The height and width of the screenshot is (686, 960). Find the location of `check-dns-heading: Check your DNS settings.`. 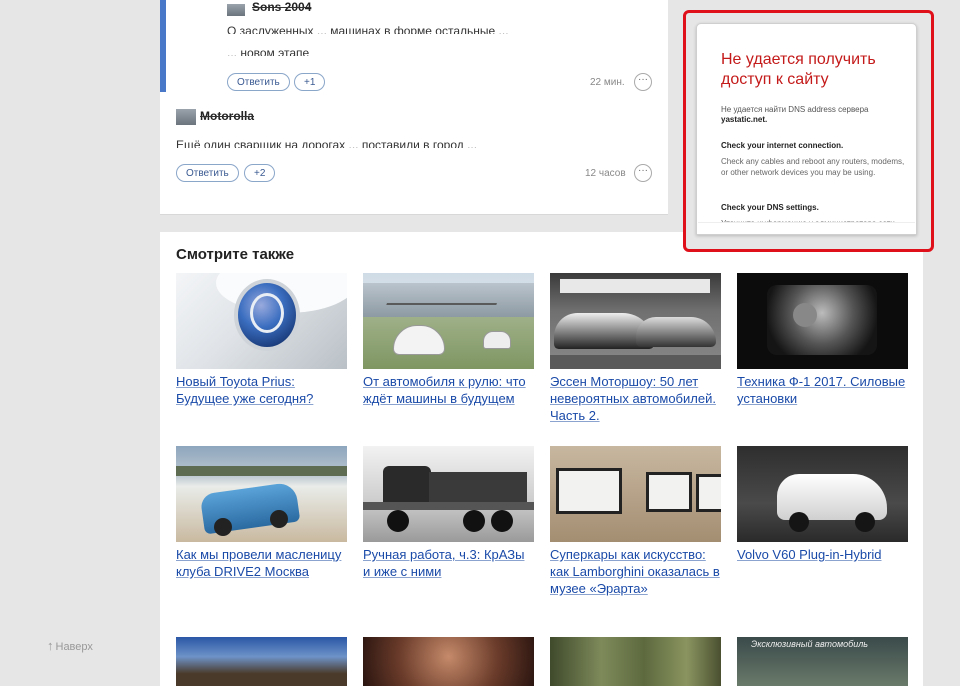

check-dns-heading: Check your DNS settings. is located at coordinates (770, 207).